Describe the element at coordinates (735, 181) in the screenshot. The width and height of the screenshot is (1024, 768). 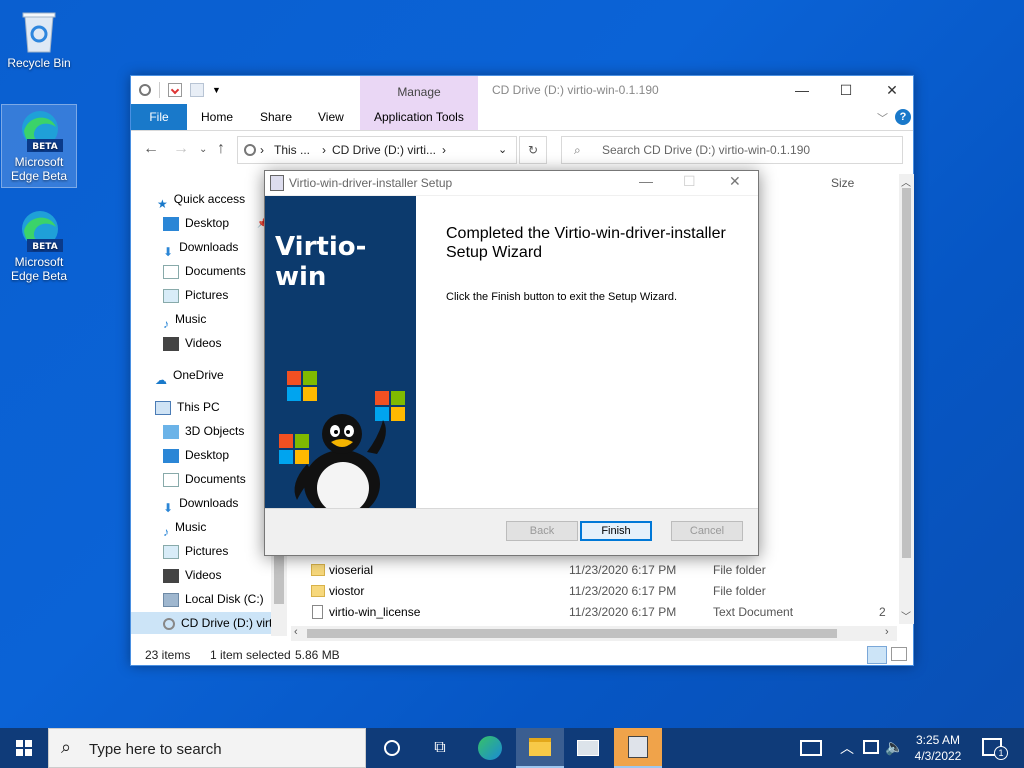
I see `dialog-close-button: ✕` at that location.